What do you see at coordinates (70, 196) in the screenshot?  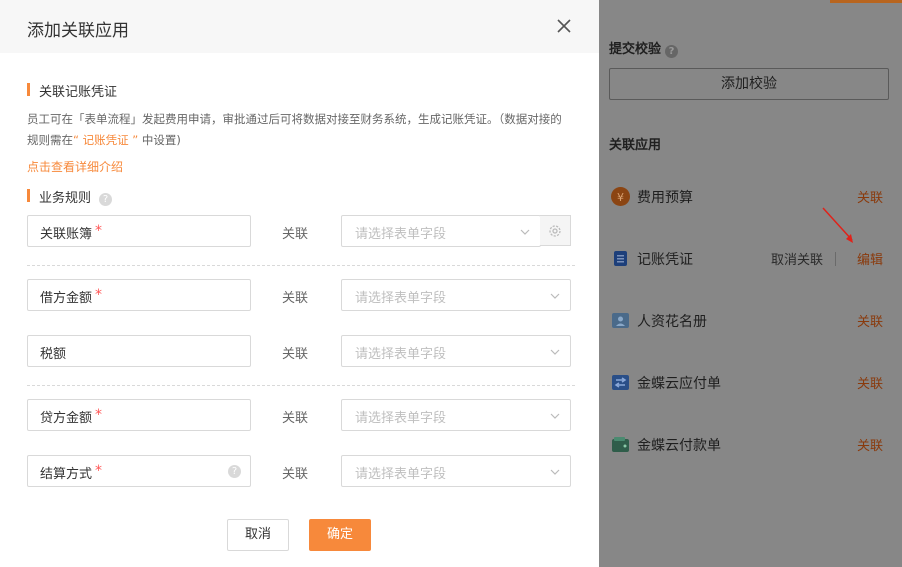 I see `section-title-rules: 业务规则?` at bounding box center [70, 196].